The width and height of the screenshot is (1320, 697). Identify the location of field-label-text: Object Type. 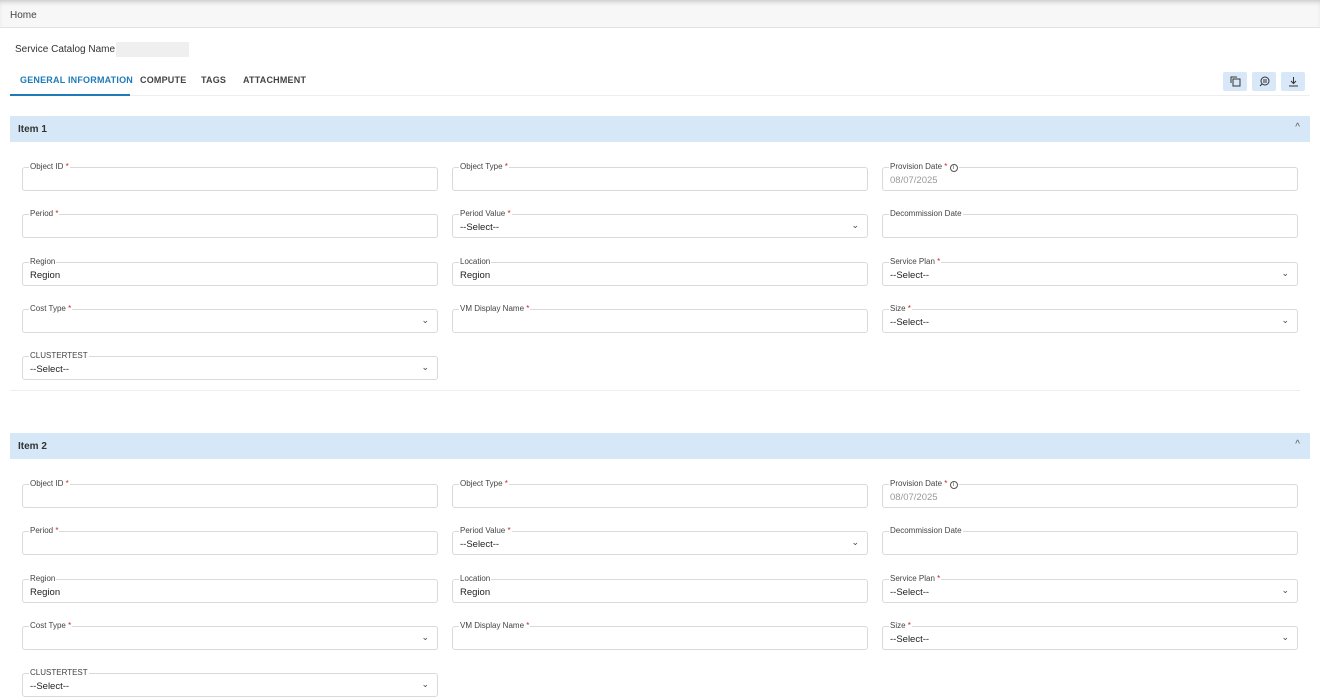
(481, 166).